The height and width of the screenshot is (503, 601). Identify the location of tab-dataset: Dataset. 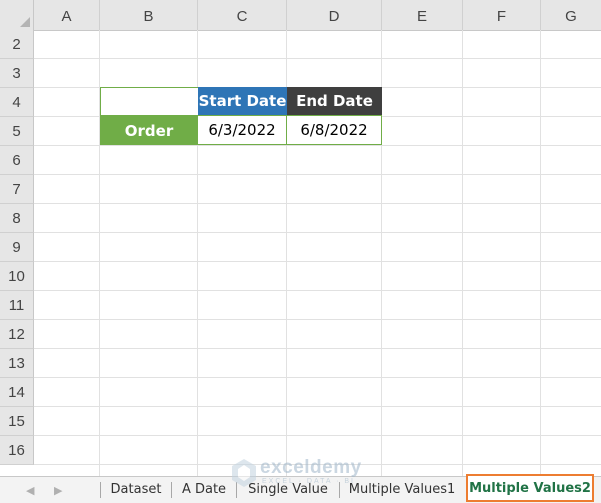
(136, 490).